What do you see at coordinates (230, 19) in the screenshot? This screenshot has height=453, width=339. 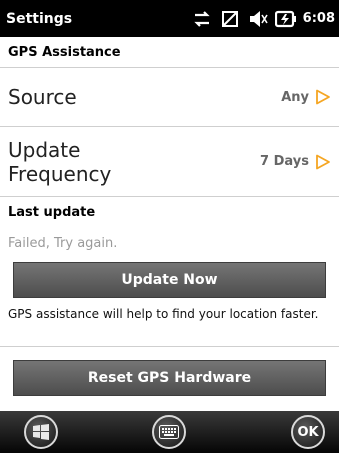 I see `no-signal-icon` at bounding box center [230, 19].